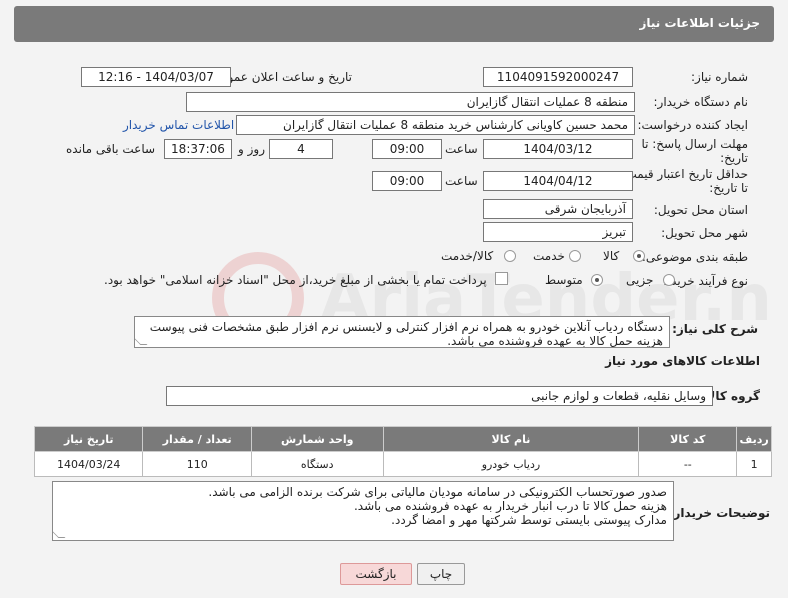 The width and height of the screenshot is (788, 598). What do you see at coordinates (558, 232) in the screenshot?
I see `city-field: تبریز` at bounding box center [558, 232].